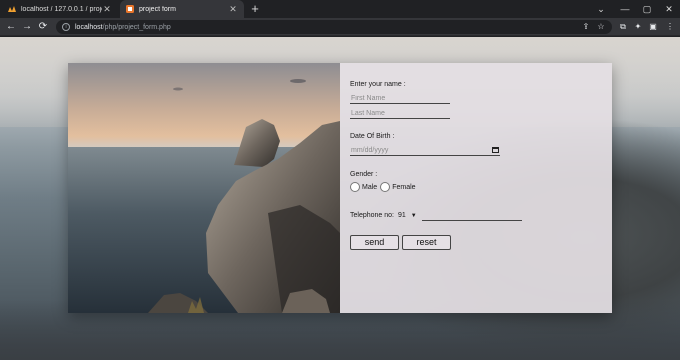  I want to click on share-icon: ⇪, so click(586, 27).